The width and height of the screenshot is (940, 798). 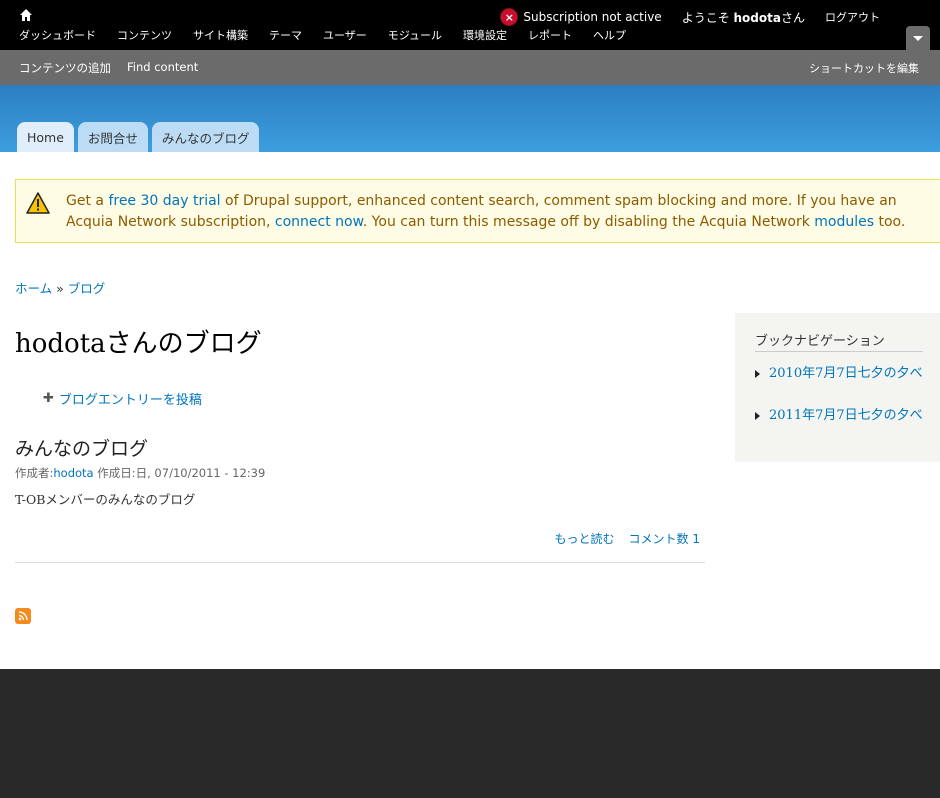 What do you see at coordinates (38, 203) in the screenshot?
I see `warning-icon` at bounding box center [38, 203].